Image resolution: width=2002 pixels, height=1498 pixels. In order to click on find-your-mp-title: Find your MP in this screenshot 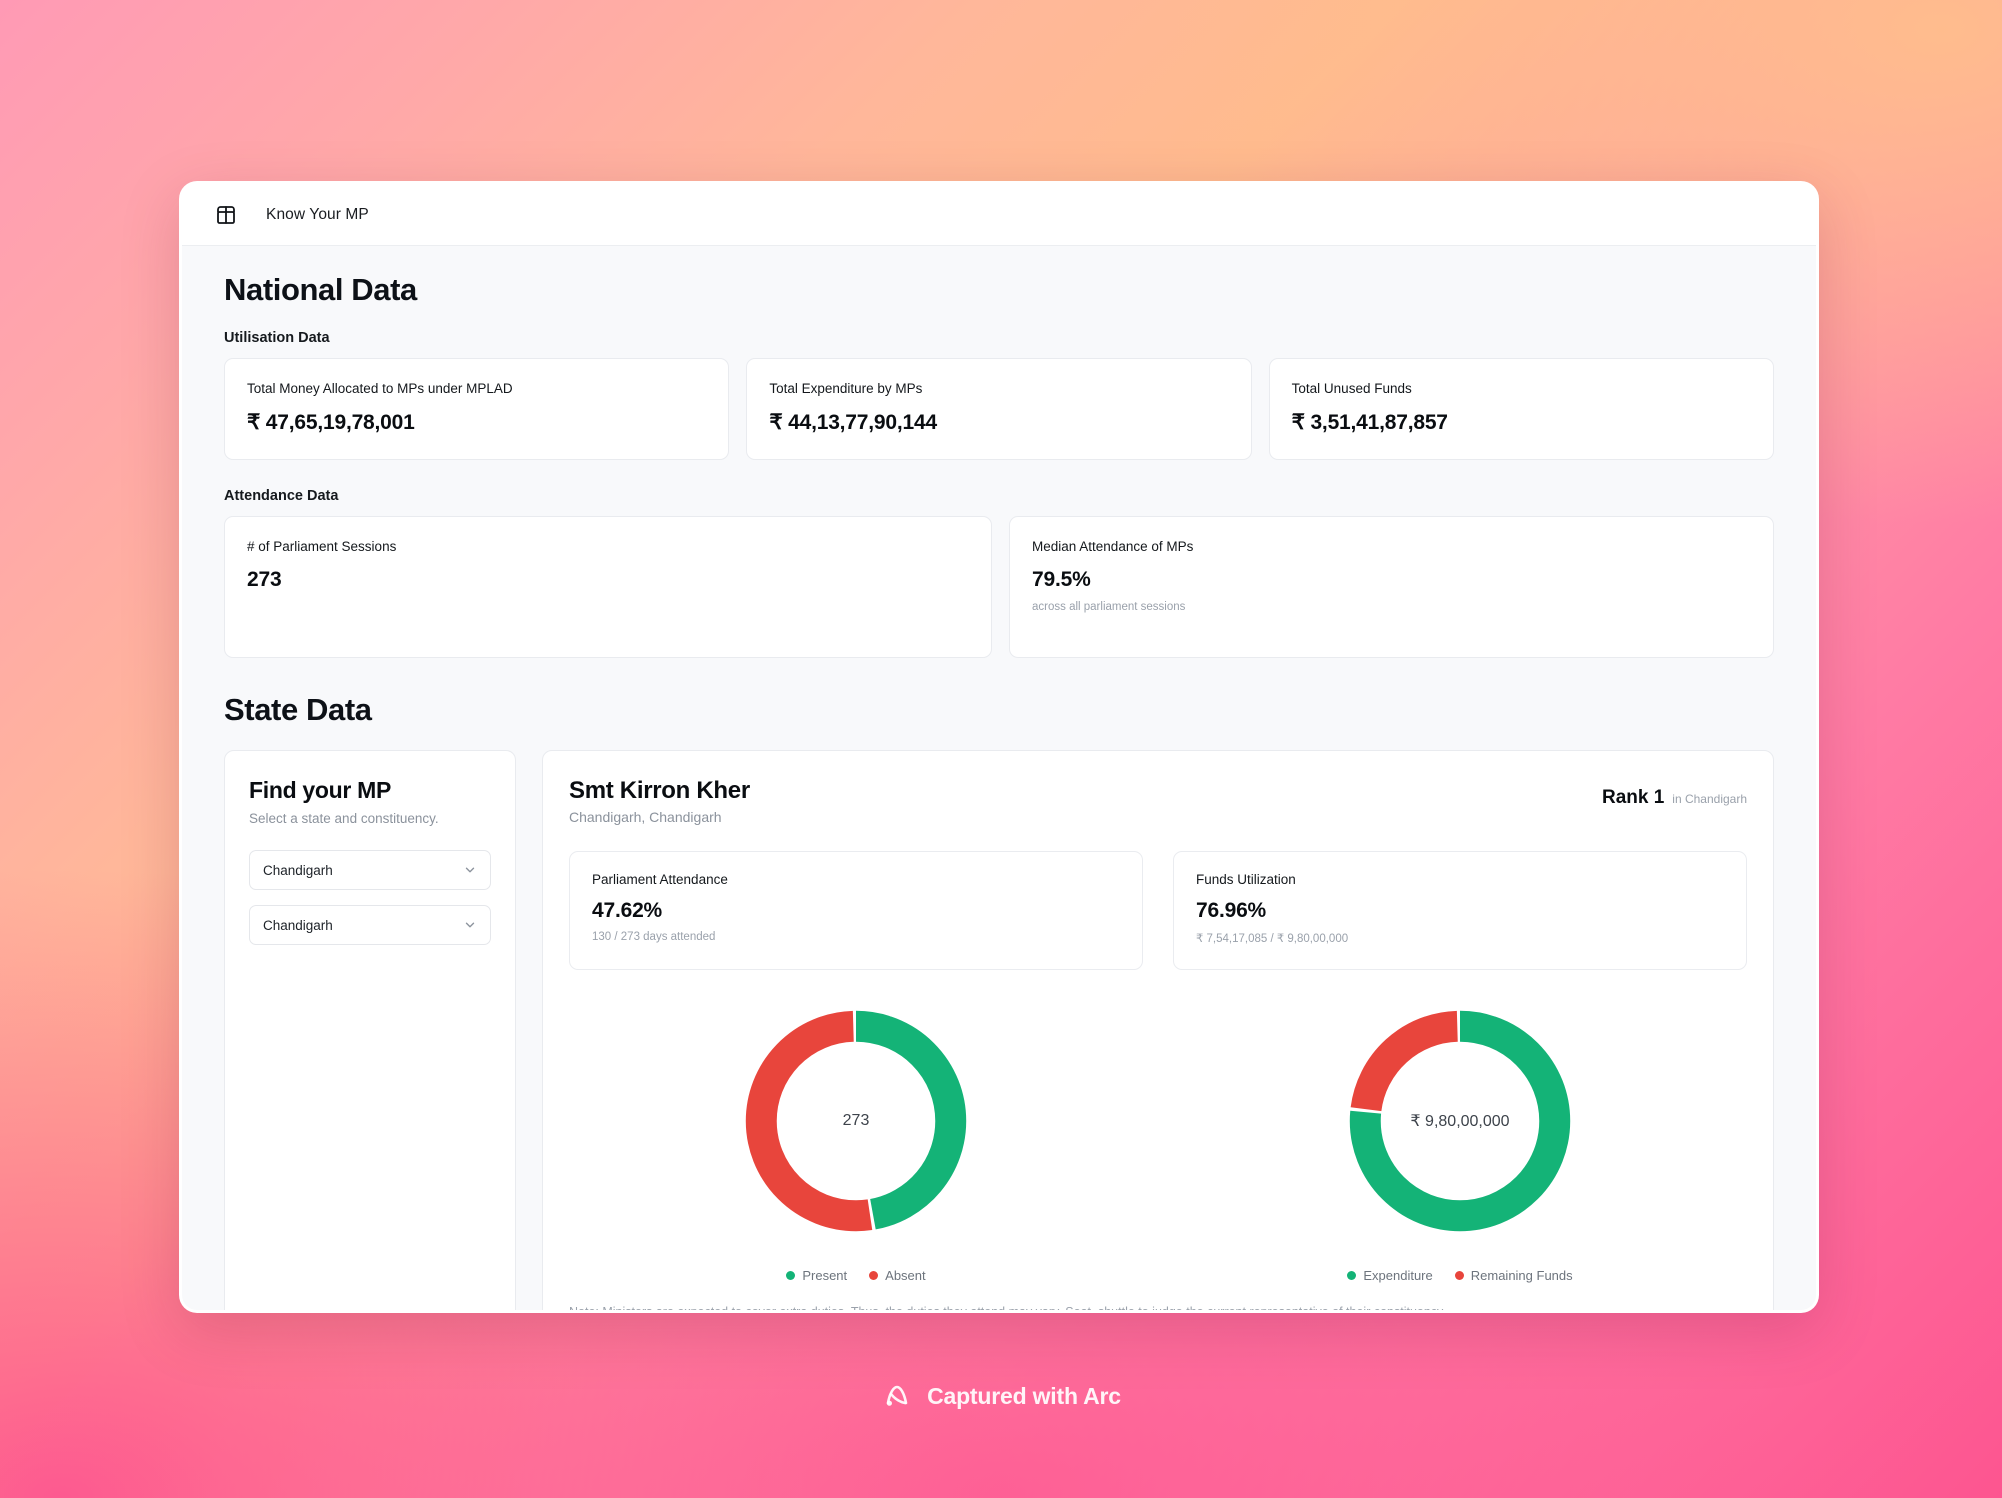, I will do `click(320, 790)`.